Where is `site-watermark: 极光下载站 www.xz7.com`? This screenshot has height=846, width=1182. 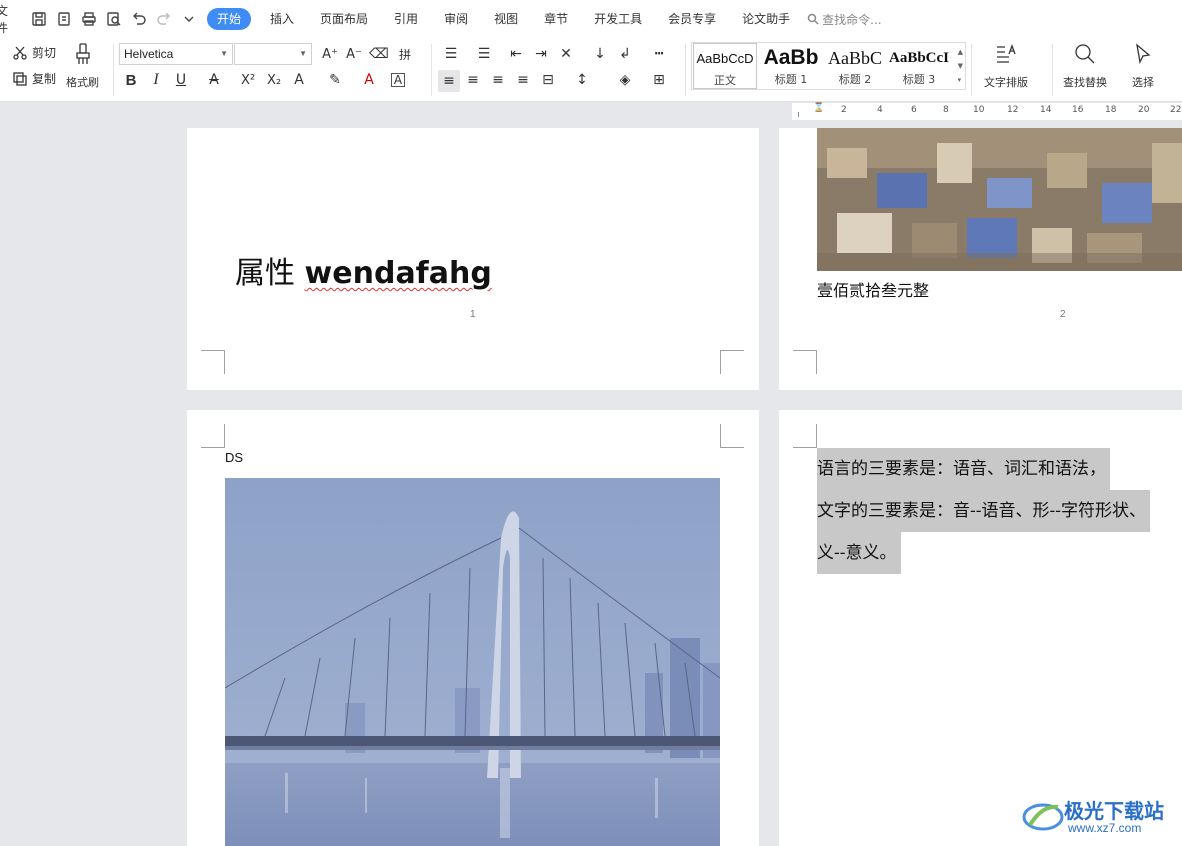 site-watermark: 极光下载站 www.xz7.com is located at coordinates (1098, 816).